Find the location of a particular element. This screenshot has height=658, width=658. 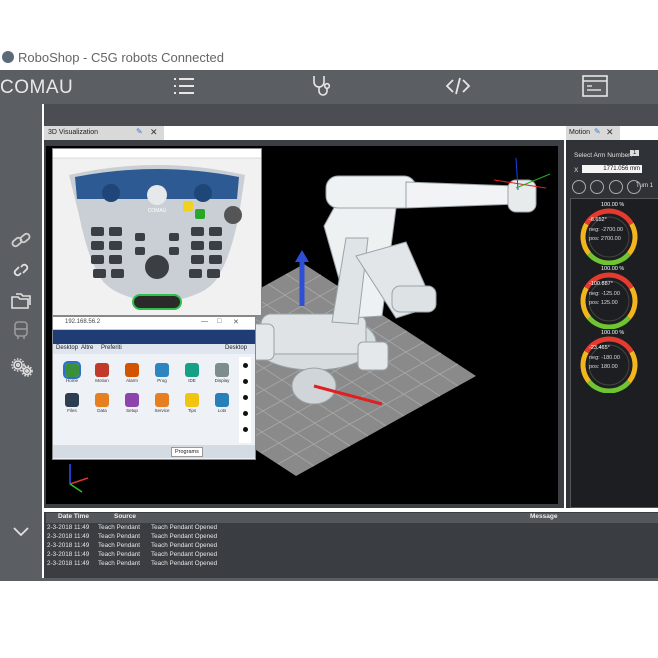

stethoscope-icon is located at coordinates (322, 88).